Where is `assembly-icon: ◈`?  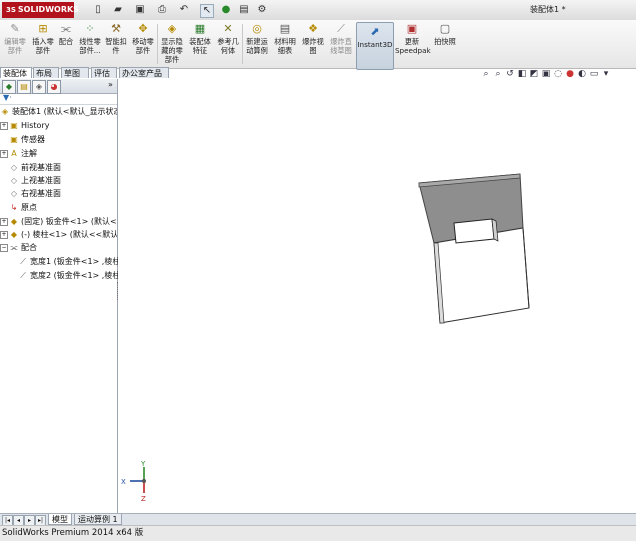 assembly-icon: ◈ is located at coordinates (5, 111).